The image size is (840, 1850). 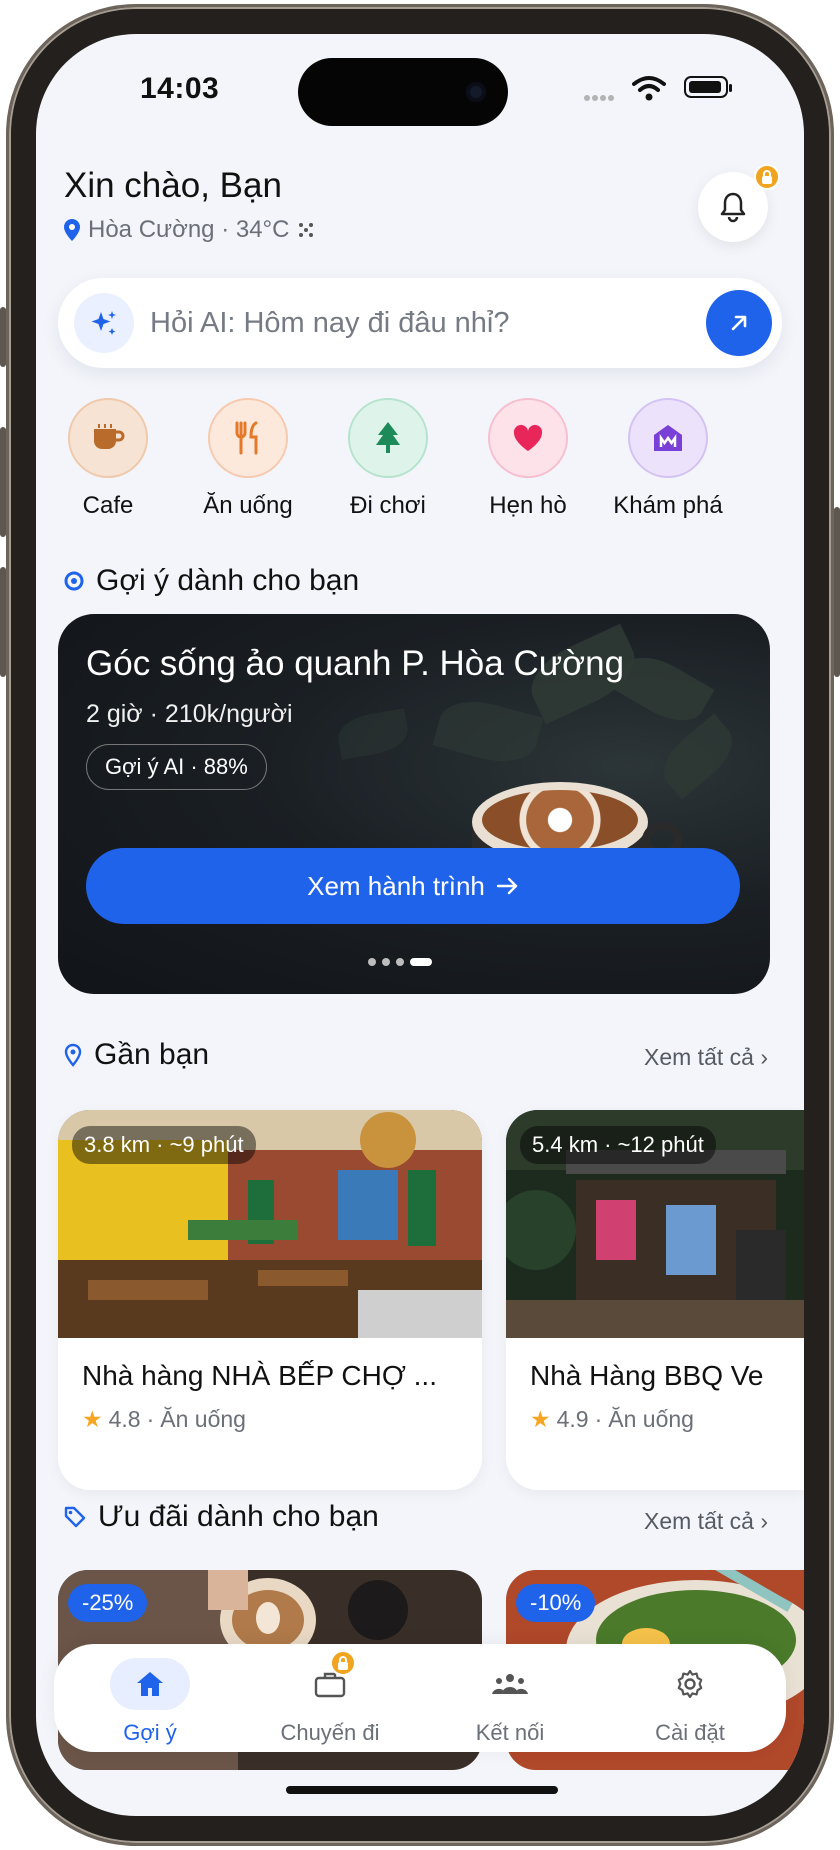 What do you see at coordinates (164, 1145) in the screenshot?
I see `distance-chip: 3.8 km · ~9 phút` at bounding box center [164, 1145].